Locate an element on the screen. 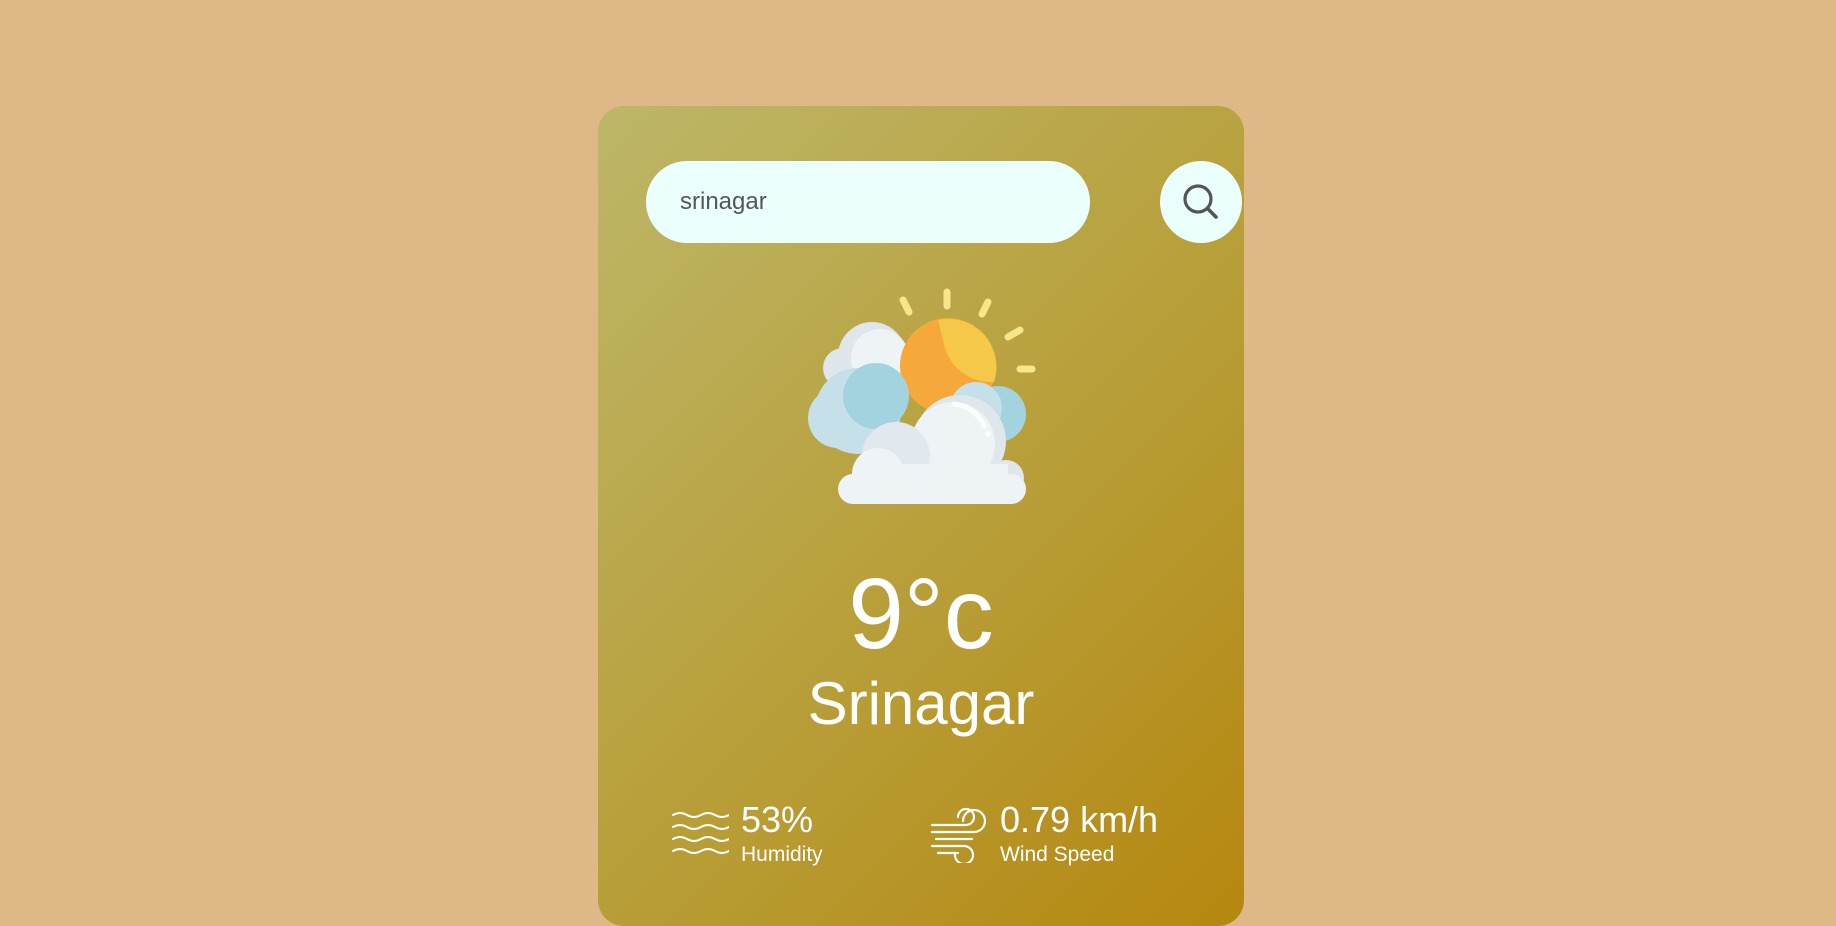 The image size is (1836, 926). search-icon is located at coordinates (1201, 202).